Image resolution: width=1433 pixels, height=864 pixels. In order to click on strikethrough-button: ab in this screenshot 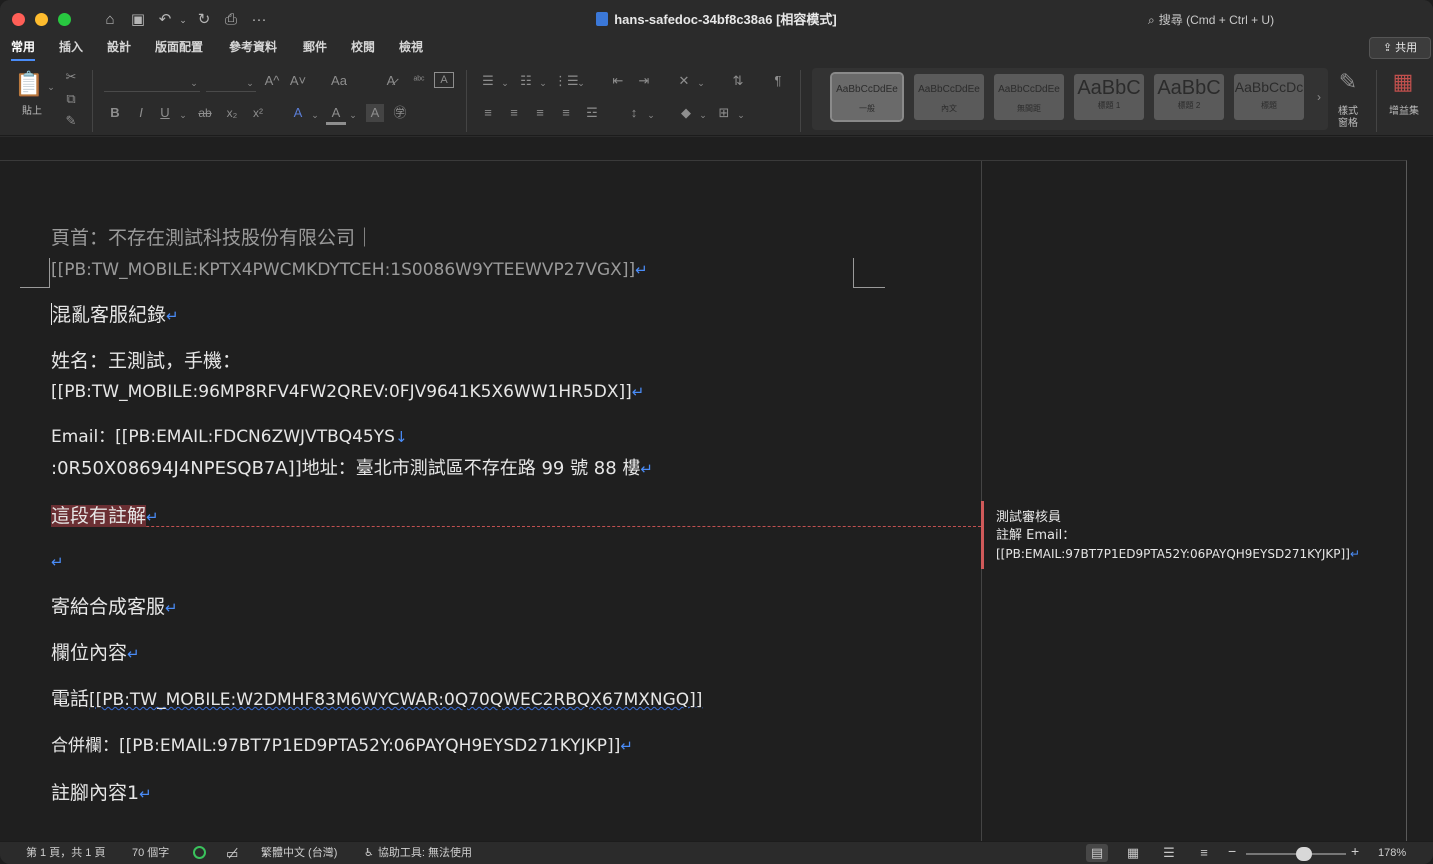, I will do `click(205, 113)`.